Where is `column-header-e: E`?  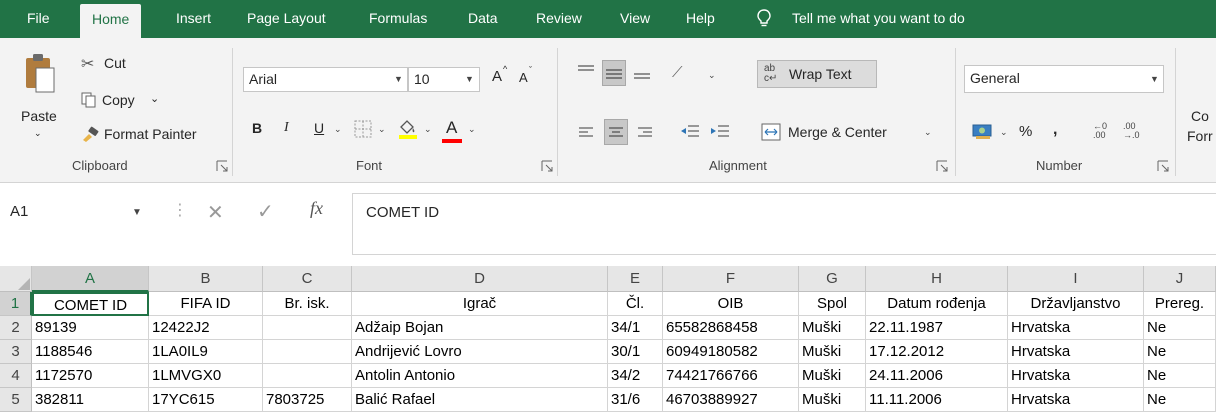
column-header-e: E is located at coordinates (635, 279).